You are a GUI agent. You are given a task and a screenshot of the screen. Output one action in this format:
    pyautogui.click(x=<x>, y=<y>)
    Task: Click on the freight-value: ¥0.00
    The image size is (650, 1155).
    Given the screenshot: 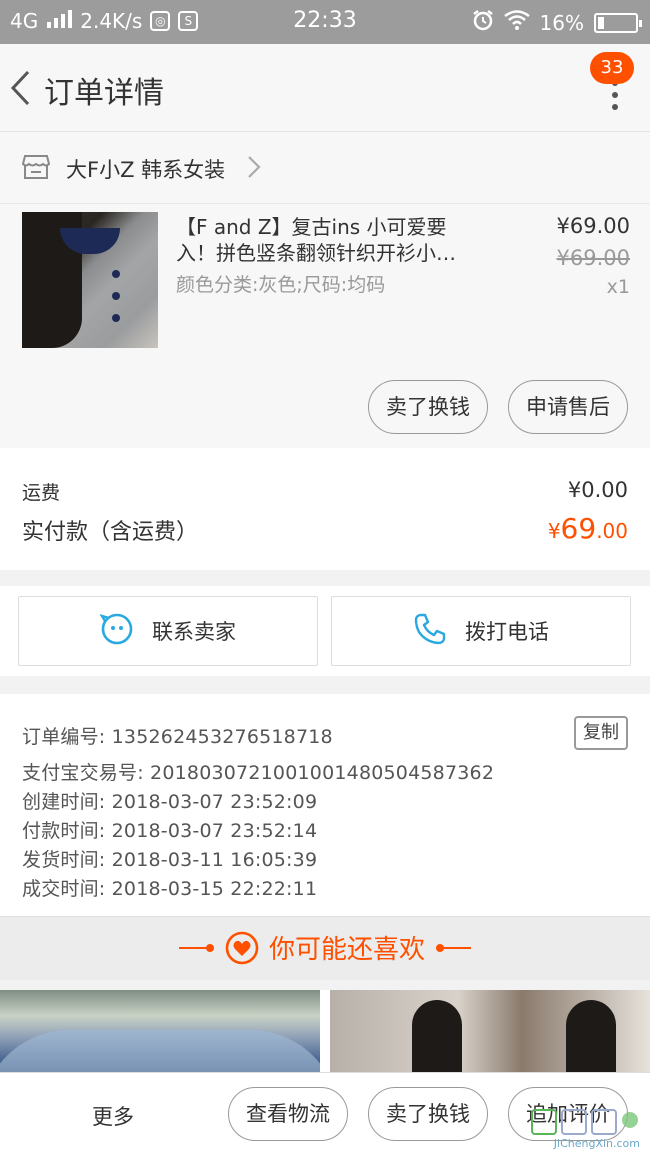 What is the action you would take?
    pyautogui.click(x=597, y=490)
    